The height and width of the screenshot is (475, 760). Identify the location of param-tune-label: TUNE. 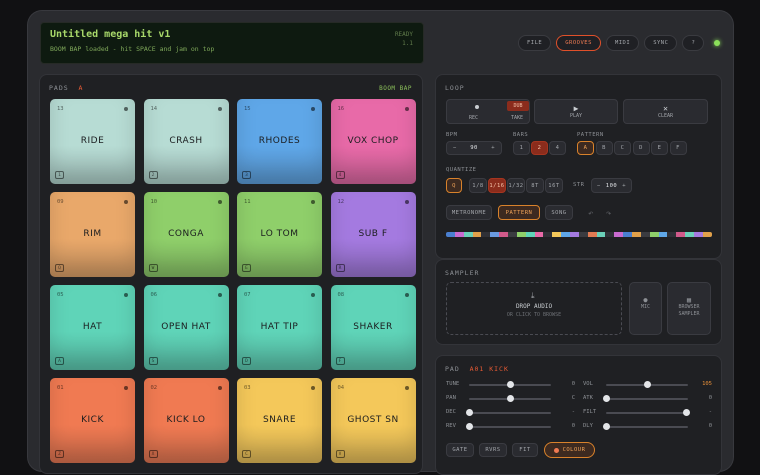
(453, 384).